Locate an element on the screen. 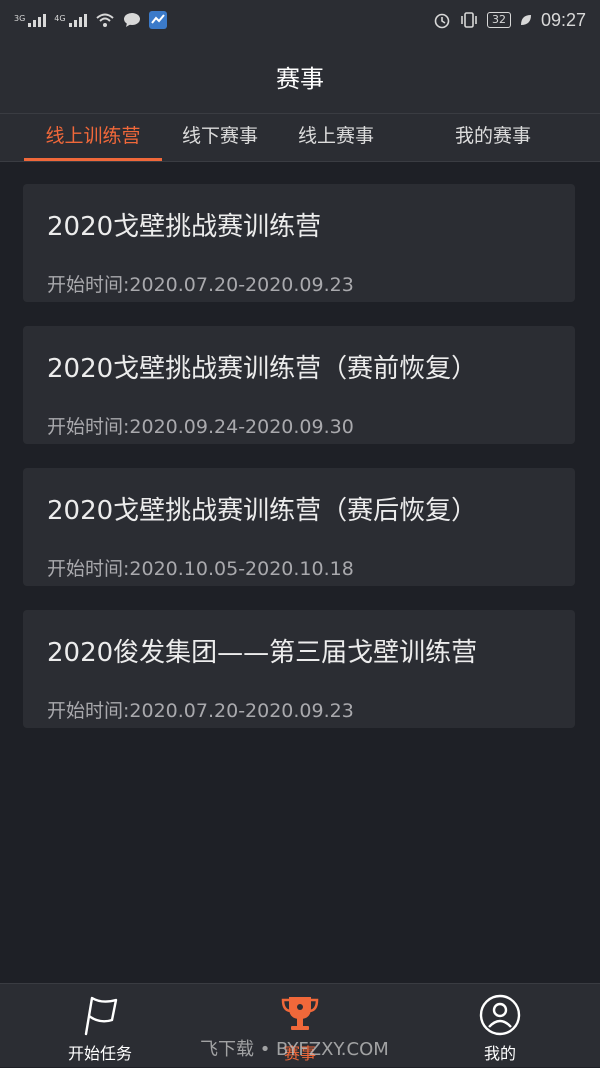 The height and width of the screenshot is (1068, 600). event-date: 开始时间:2020.09.24-2020.09.30 is located at coordinates (200, 427).